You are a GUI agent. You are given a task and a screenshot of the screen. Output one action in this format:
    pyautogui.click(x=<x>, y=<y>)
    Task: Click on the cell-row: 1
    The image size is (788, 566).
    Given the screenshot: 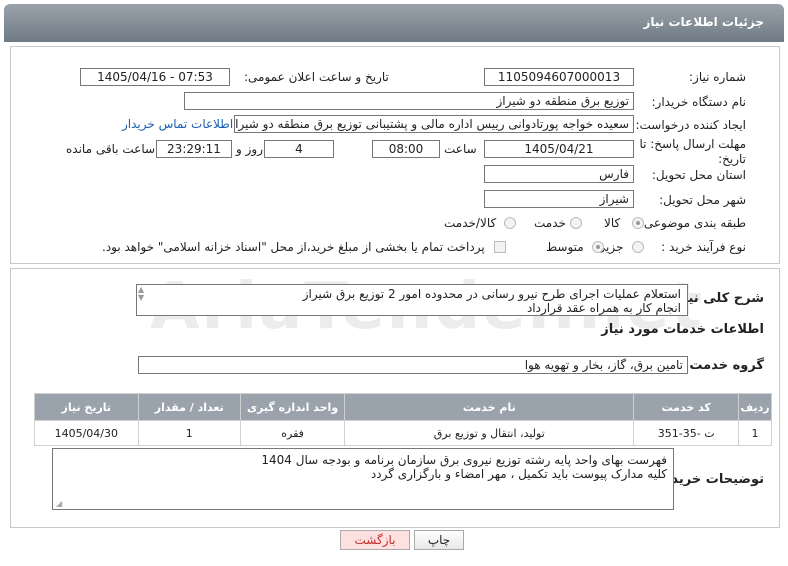 What is the action you would take?
    pyautogui.click(x=755, y=433)
    